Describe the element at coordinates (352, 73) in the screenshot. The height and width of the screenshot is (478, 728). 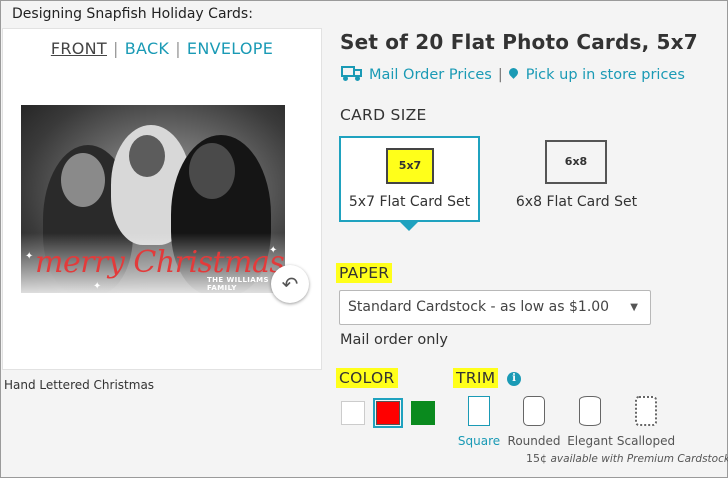
I see `truck-icon` at that location.